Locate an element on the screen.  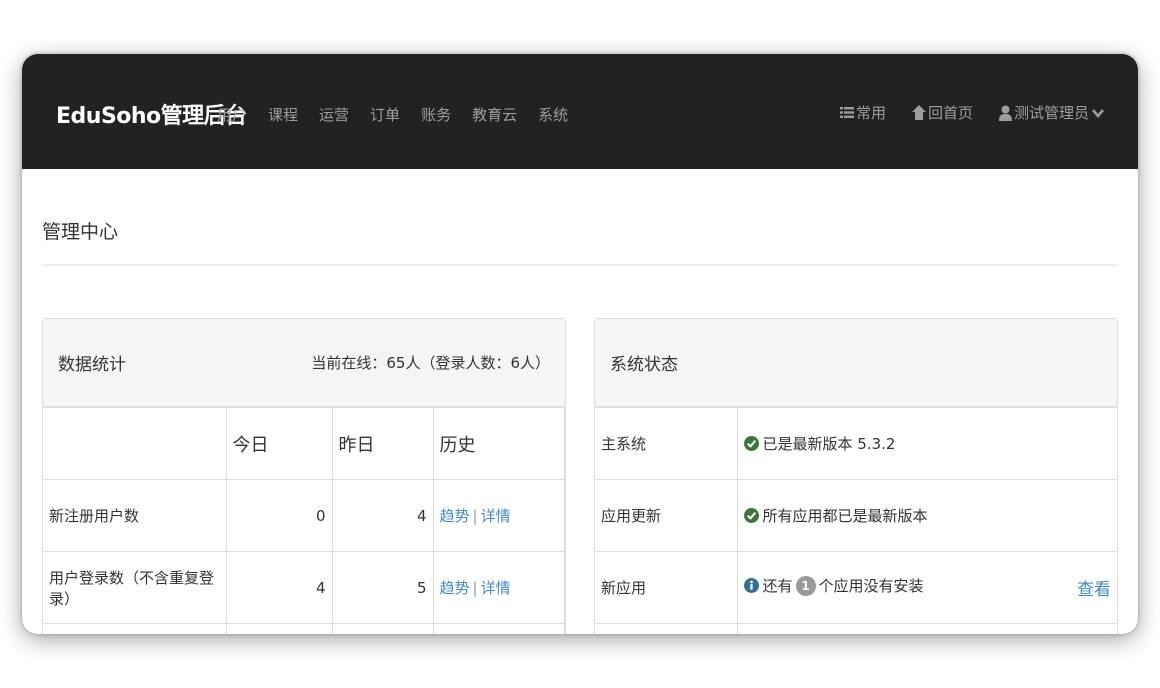
status-panel-title: 系统状态 is located at coordinates (644, 365).